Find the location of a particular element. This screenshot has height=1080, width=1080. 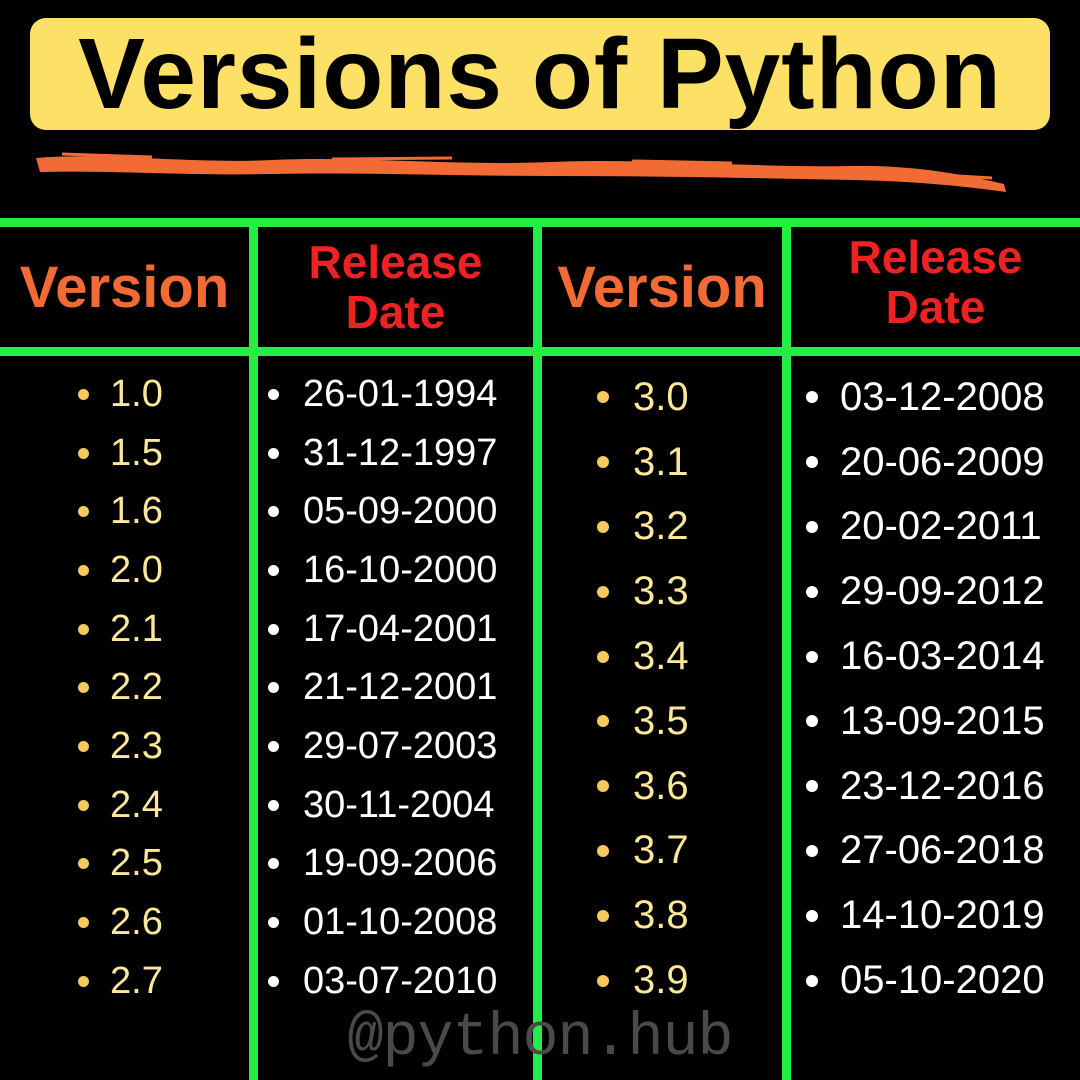

list-item: 3.8 is located at coordinates (643, 915).